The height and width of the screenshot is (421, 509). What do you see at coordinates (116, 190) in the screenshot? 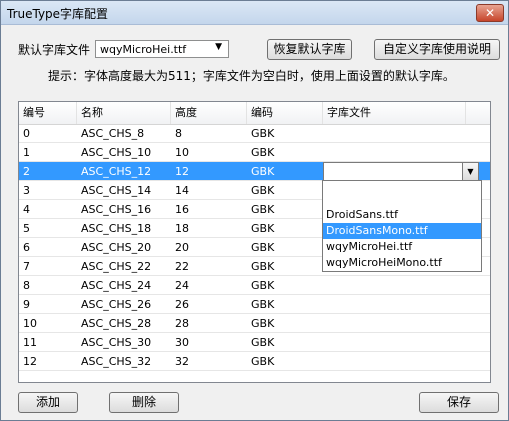
I see `cell-name: ASC_CHS_14` at bounding box center [116, 190].